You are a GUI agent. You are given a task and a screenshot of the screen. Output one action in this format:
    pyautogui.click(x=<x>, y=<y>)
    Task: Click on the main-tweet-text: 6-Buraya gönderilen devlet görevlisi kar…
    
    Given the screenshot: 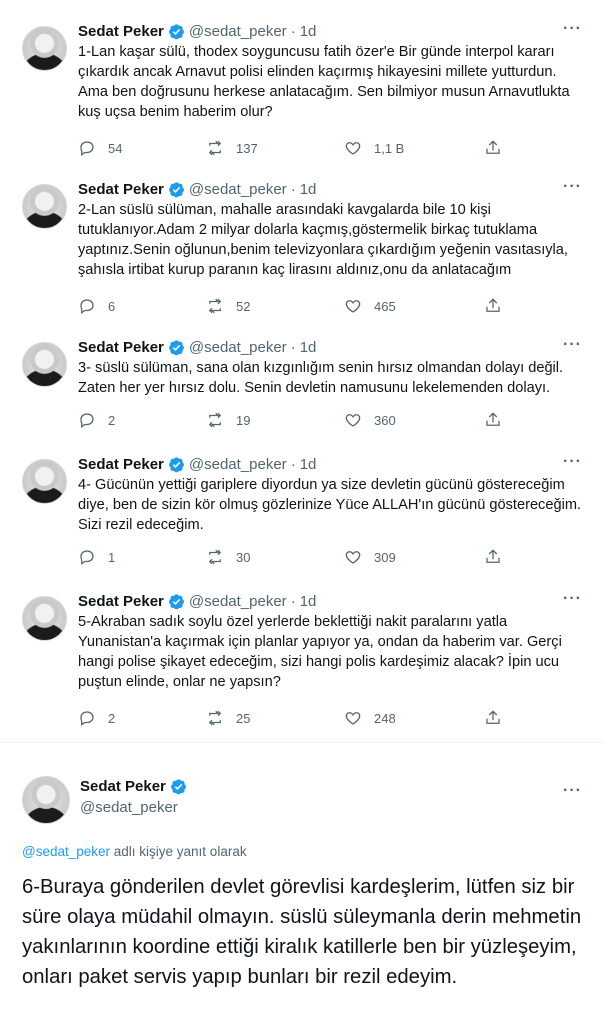 What is the action you would take?
    pyautogui.click(x=302, y=932)
    